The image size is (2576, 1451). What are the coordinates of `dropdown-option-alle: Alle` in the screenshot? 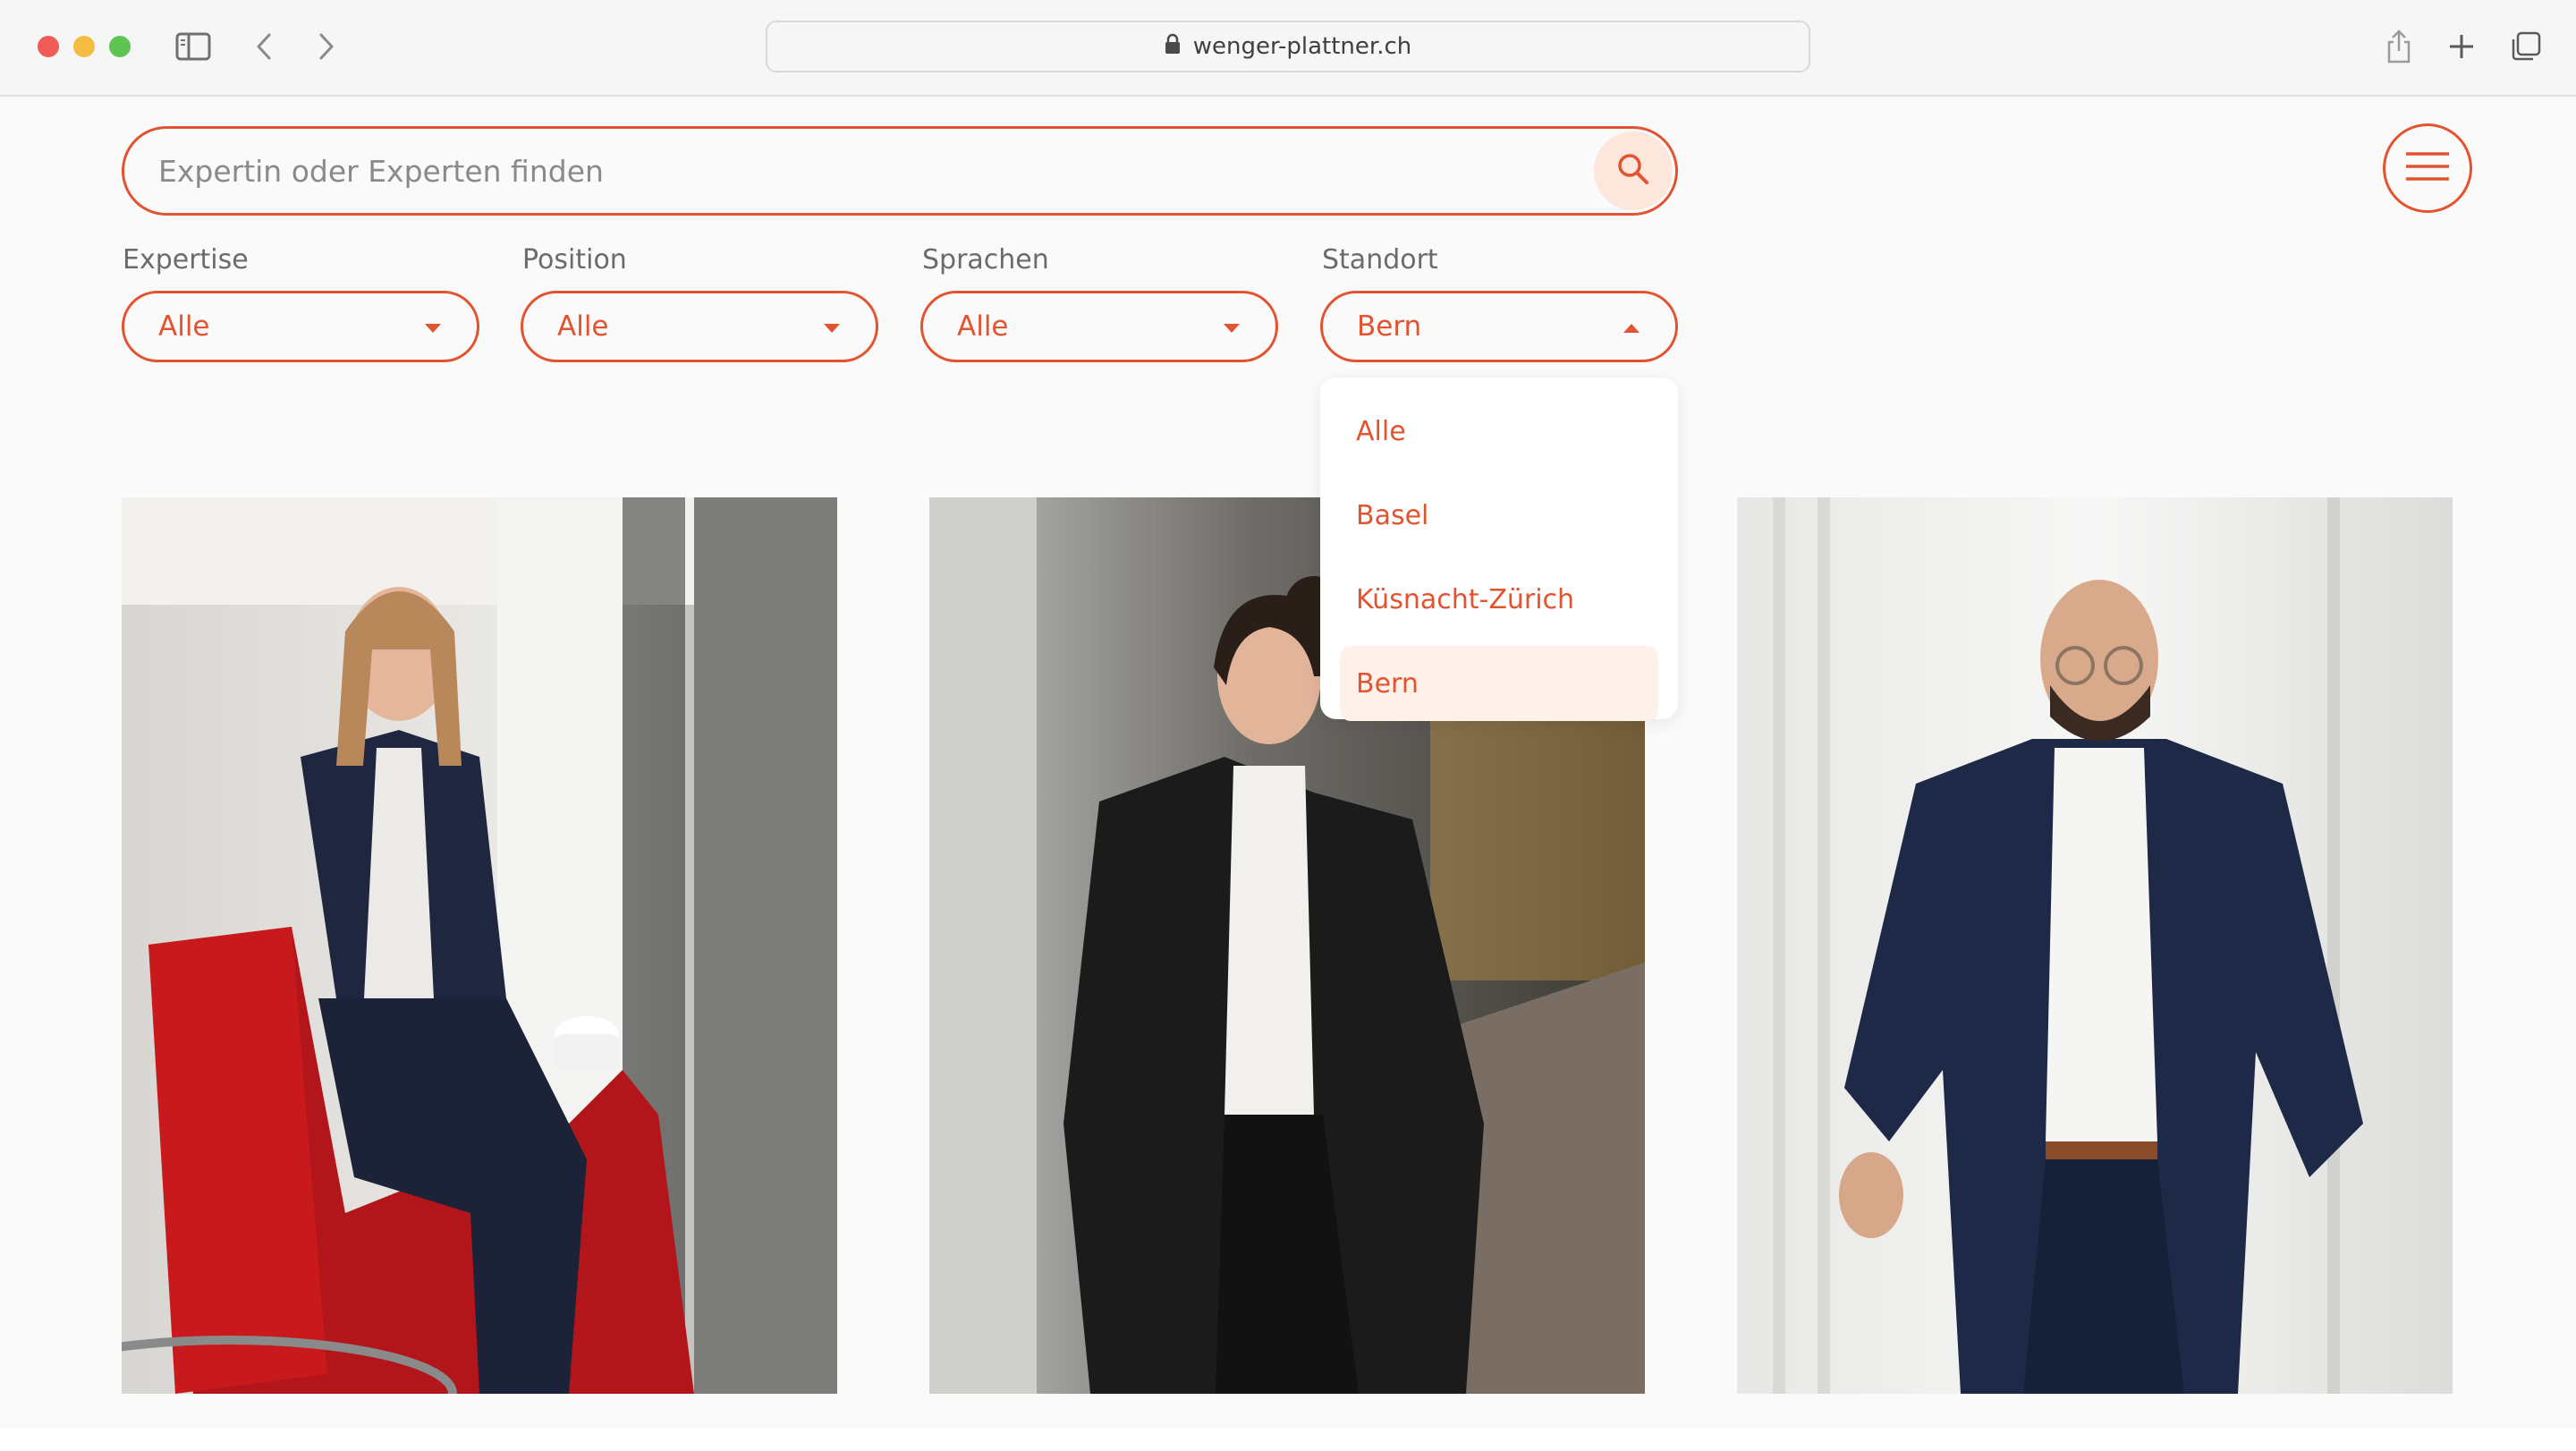 It's located at (1499, 431).